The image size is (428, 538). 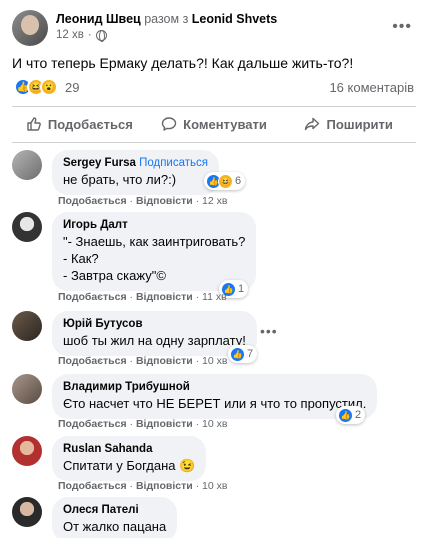 What do you see at coordinates (187, 465) in the screenshot?
I see `smile-emoji-icon: 😉` at bounding box center [187, 465].